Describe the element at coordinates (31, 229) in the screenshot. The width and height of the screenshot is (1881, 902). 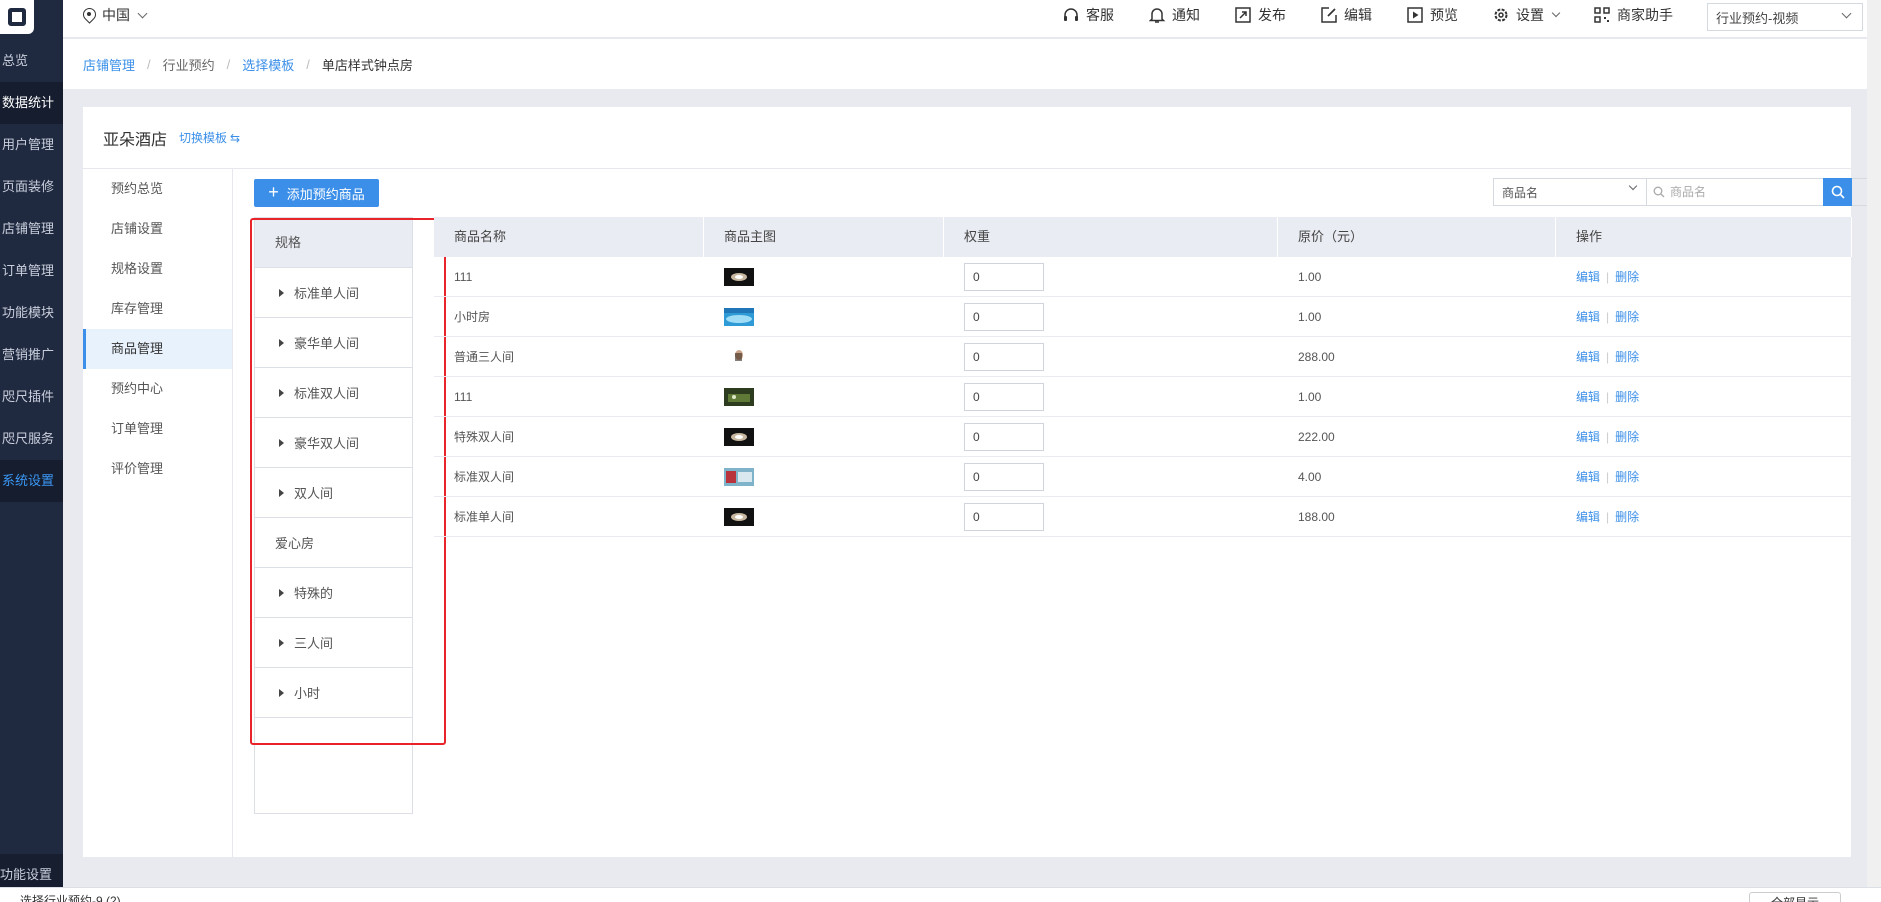
I see `sidebar-item: 店铺管理` at that location.